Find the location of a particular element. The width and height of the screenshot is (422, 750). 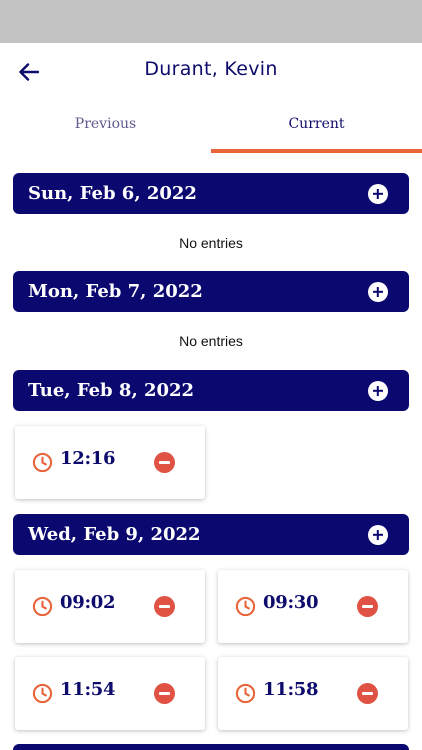

time-entry-card: 09:30 is located at coordinates (313, 606).